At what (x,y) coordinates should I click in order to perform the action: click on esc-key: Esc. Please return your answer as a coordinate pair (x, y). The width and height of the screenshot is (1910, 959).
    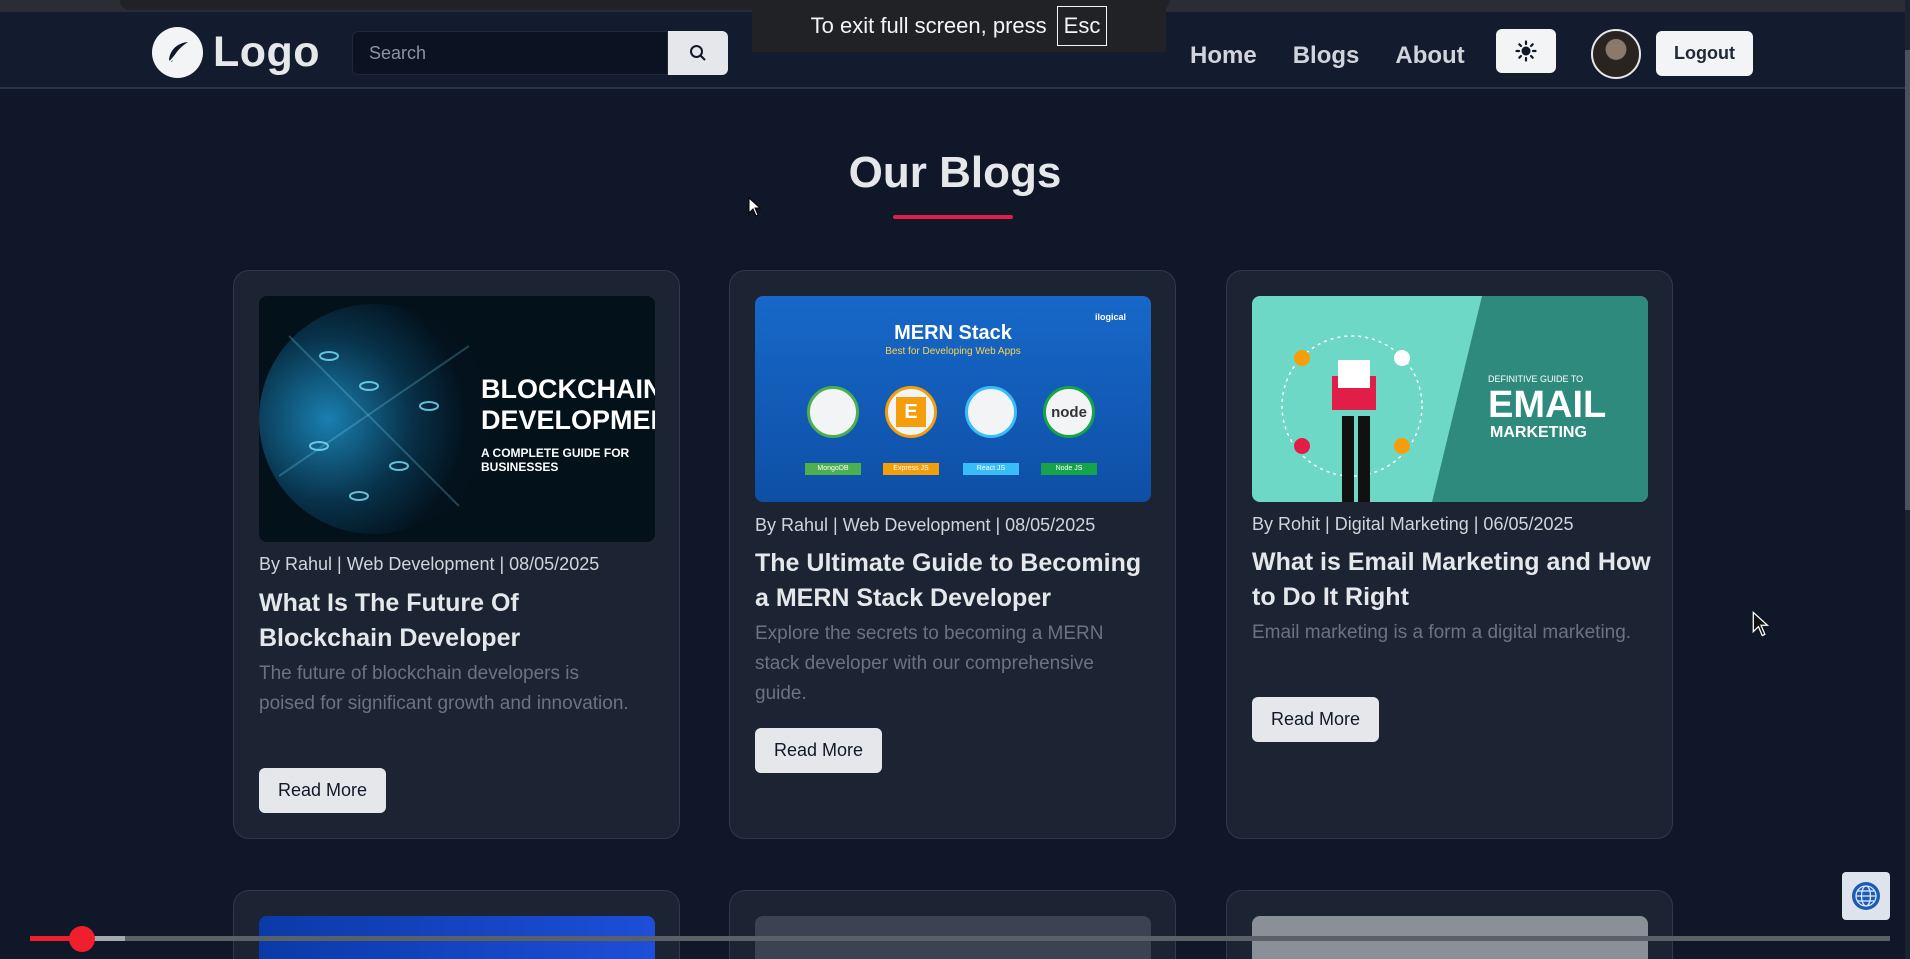
    Looking at the image, I should click on (1082, 26).